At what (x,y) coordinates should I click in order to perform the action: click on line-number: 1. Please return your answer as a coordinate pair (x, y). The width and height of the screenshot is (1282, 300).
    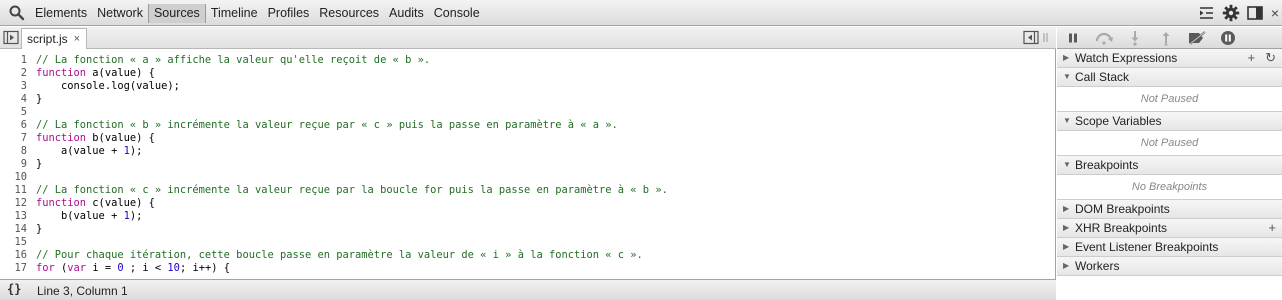
    Looking at the image, I should click on (15, 60).